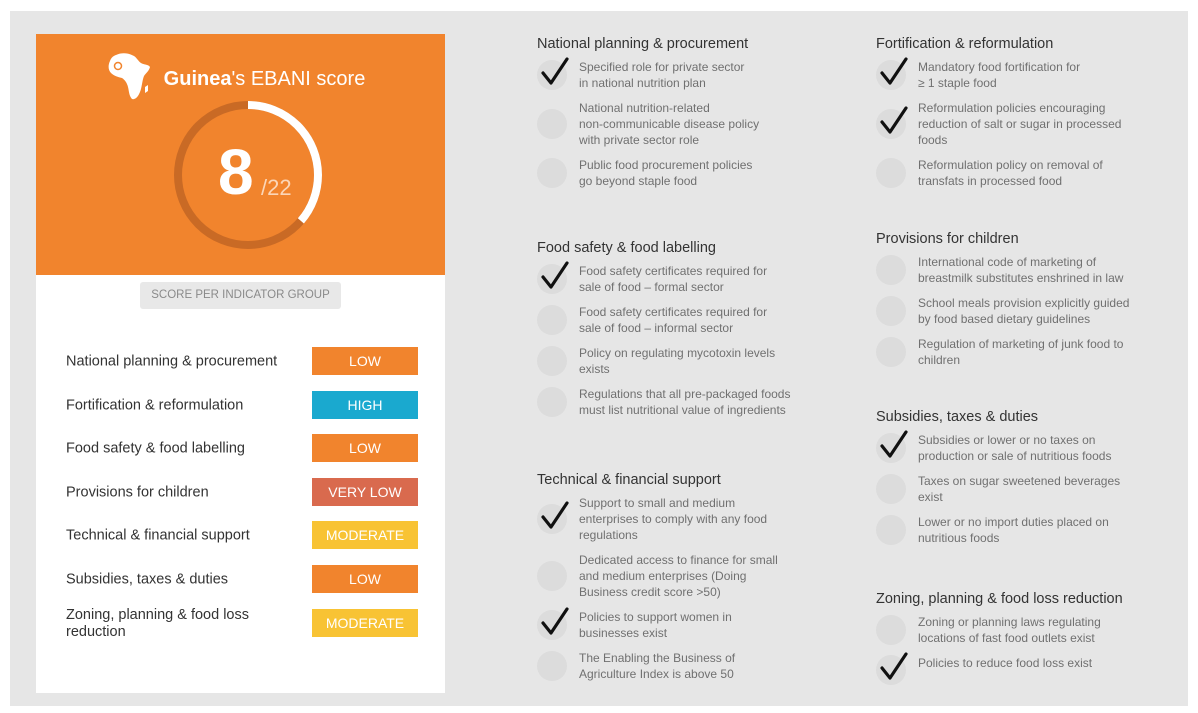  Describe the element at coordinates (298, 79) in the screenshot. I see `score-title-suffix: 's EBANI score` at that location.